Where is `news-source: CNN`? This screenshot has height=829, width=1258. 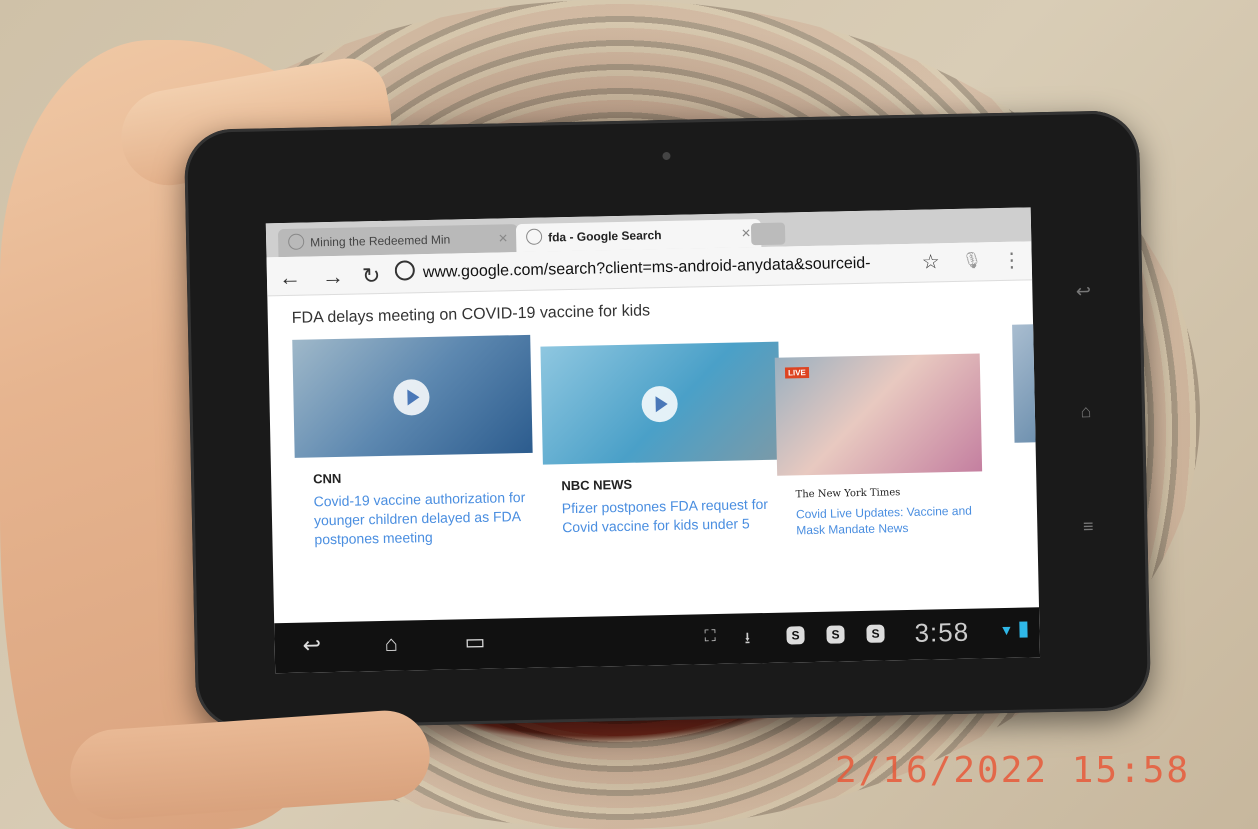
news-source: CNN is located at coordinates (327, 478).